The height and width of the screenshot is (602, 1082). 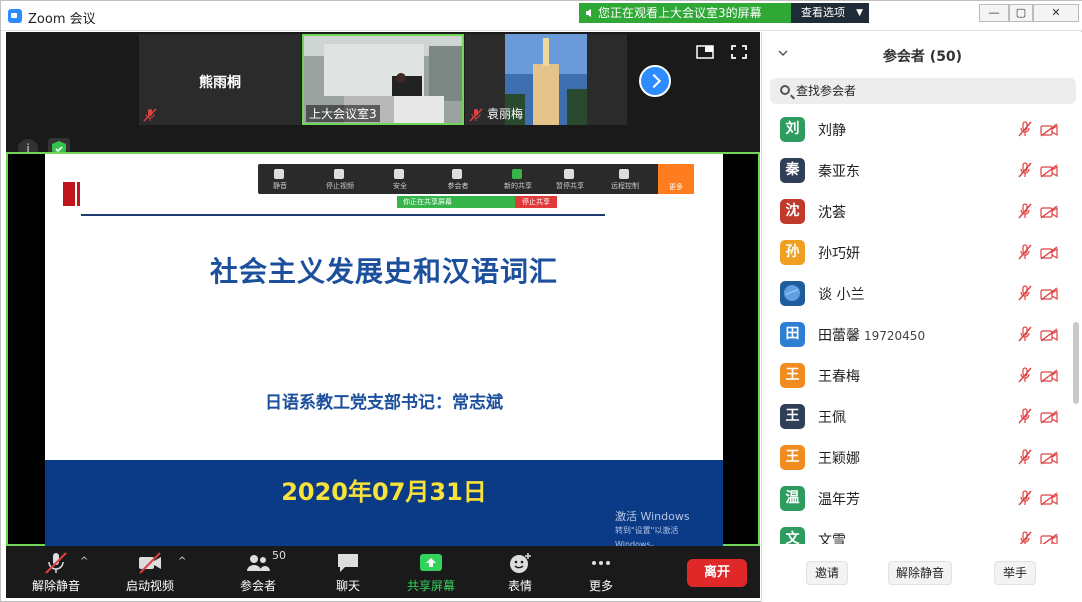 I want to click on video-options-chevron: ^, so click(x=182, y=561).